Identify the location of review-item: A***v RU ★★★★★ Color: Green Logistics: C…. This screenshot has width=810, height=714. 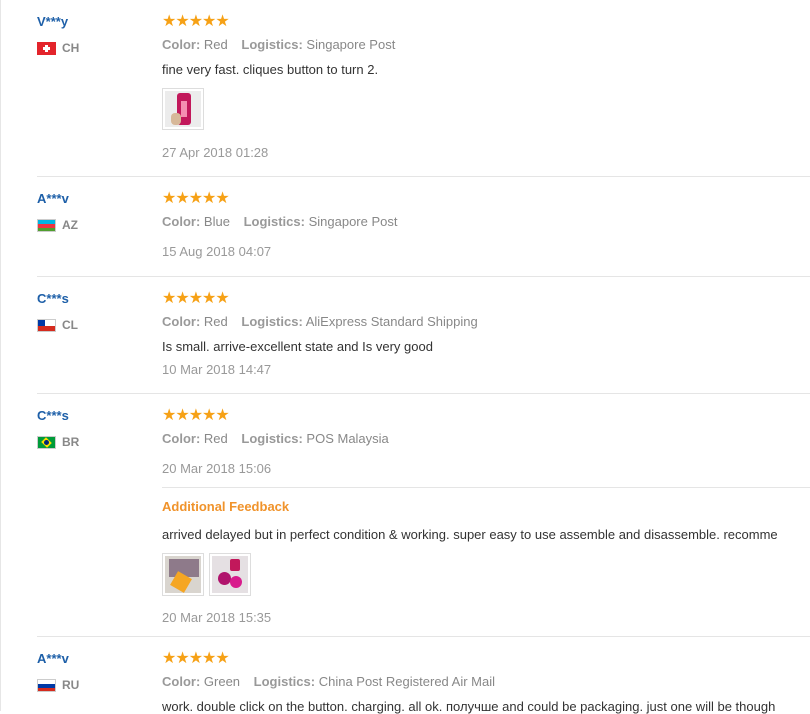
(423, 682).